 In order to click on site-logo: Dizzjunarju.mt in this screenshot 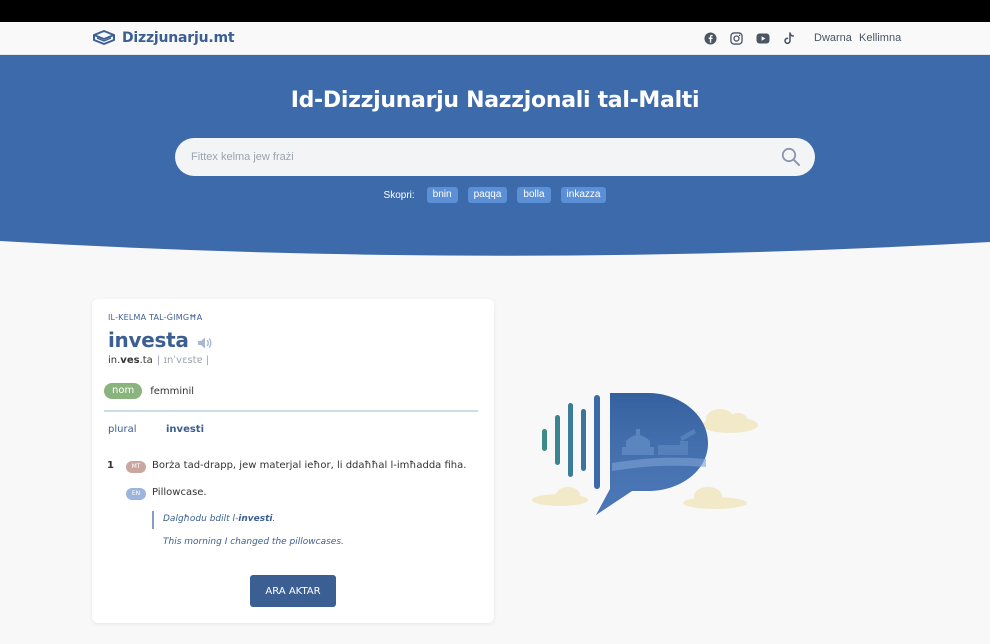, I will do `click(163, 38)`.